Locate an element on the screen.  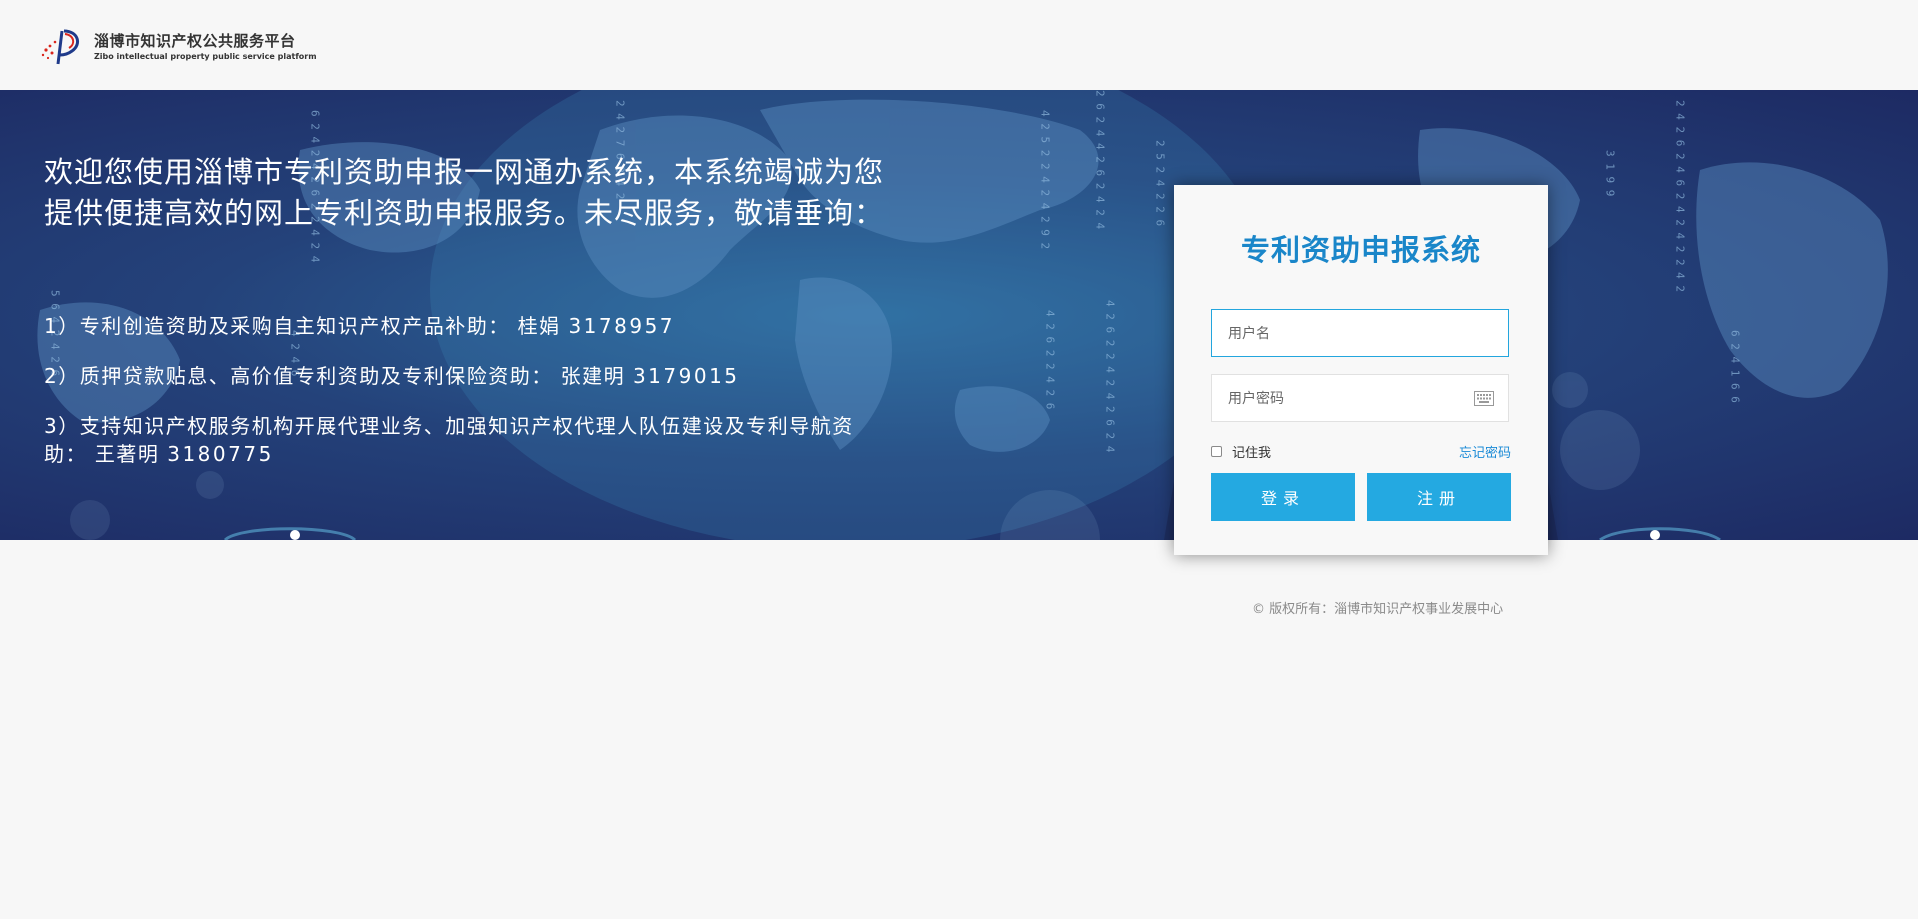
contact-phone: 3178957 is located at coordinates (622, 326).